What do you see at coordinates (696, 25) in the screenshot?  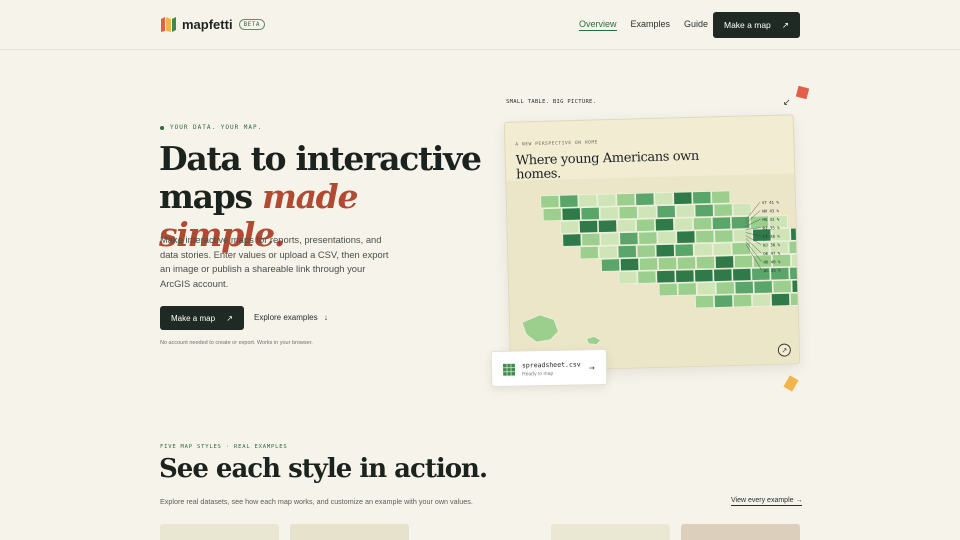 I see `nav-link-guide: Guide` at bounding box center [696, 25].